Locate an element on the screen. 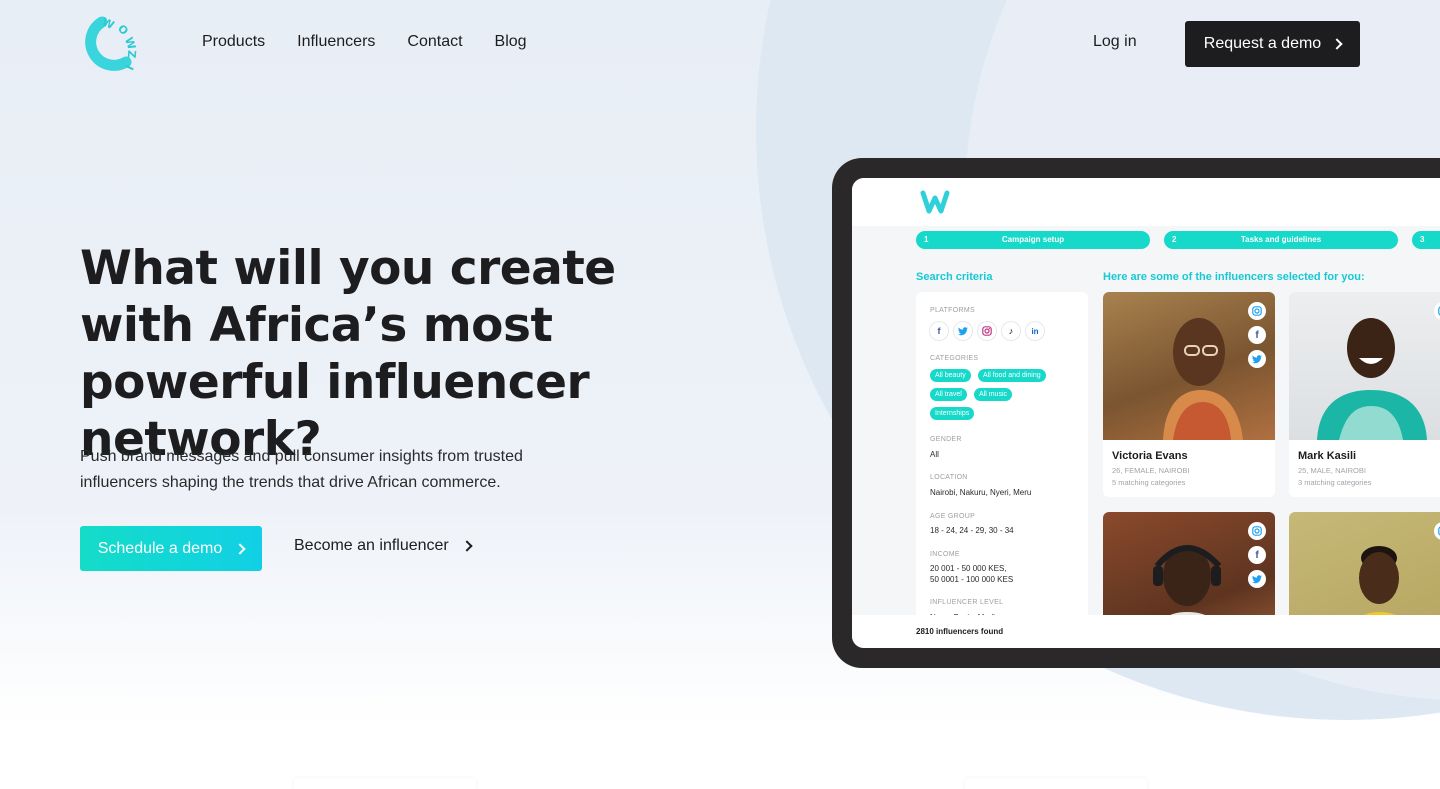 Image resolution: width=1440 pixels, height=789 pixels. platform-icons: f ♪ in is located at coordinates (987, 331).